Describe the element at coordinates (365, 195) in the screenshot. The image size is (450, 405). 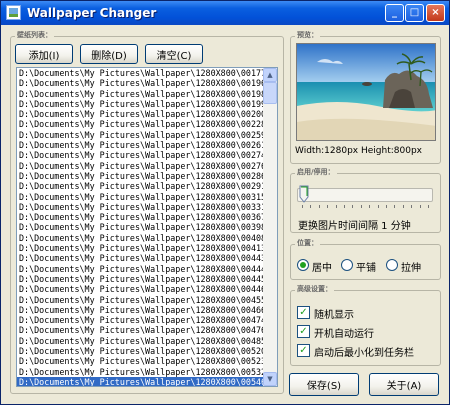
I see `interval-slider` at that location.